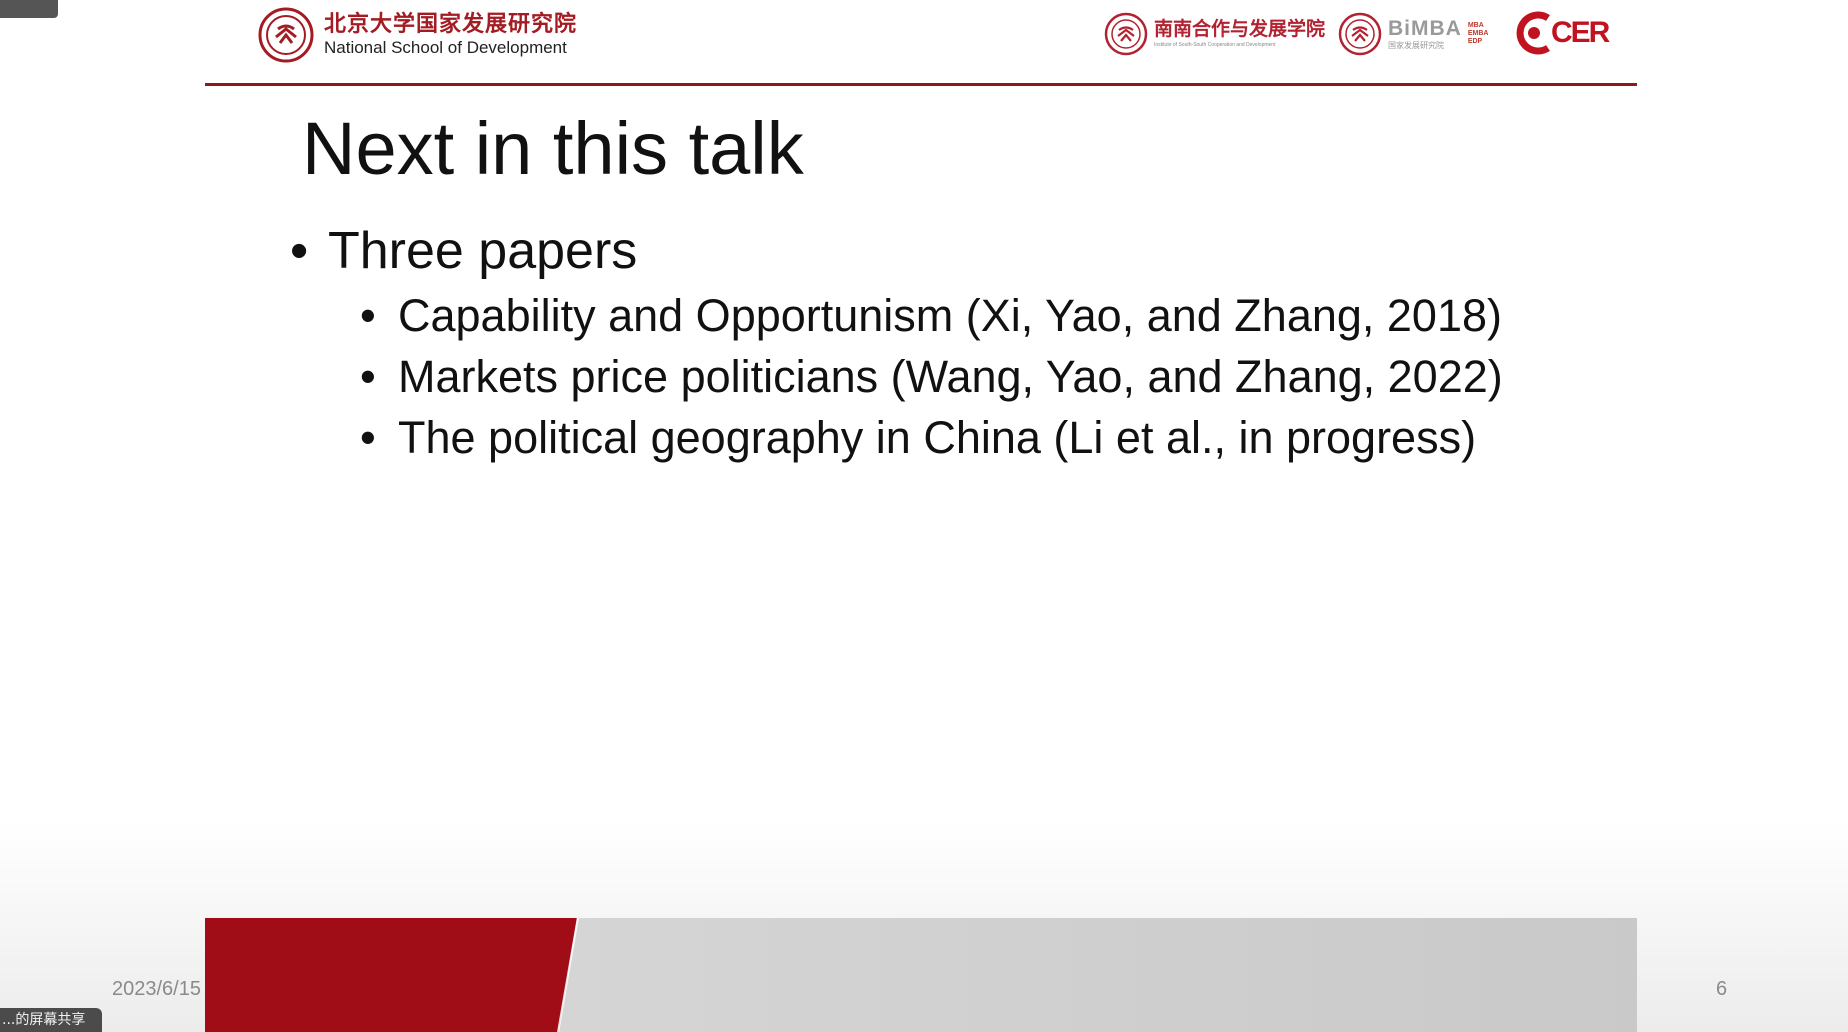 Image resolution: width=1848 pixels, height=1032 pixels. Describe the element at coordinates (156, 989) in the screenshot. I see `slide-date: 2023/6/15` at that location.